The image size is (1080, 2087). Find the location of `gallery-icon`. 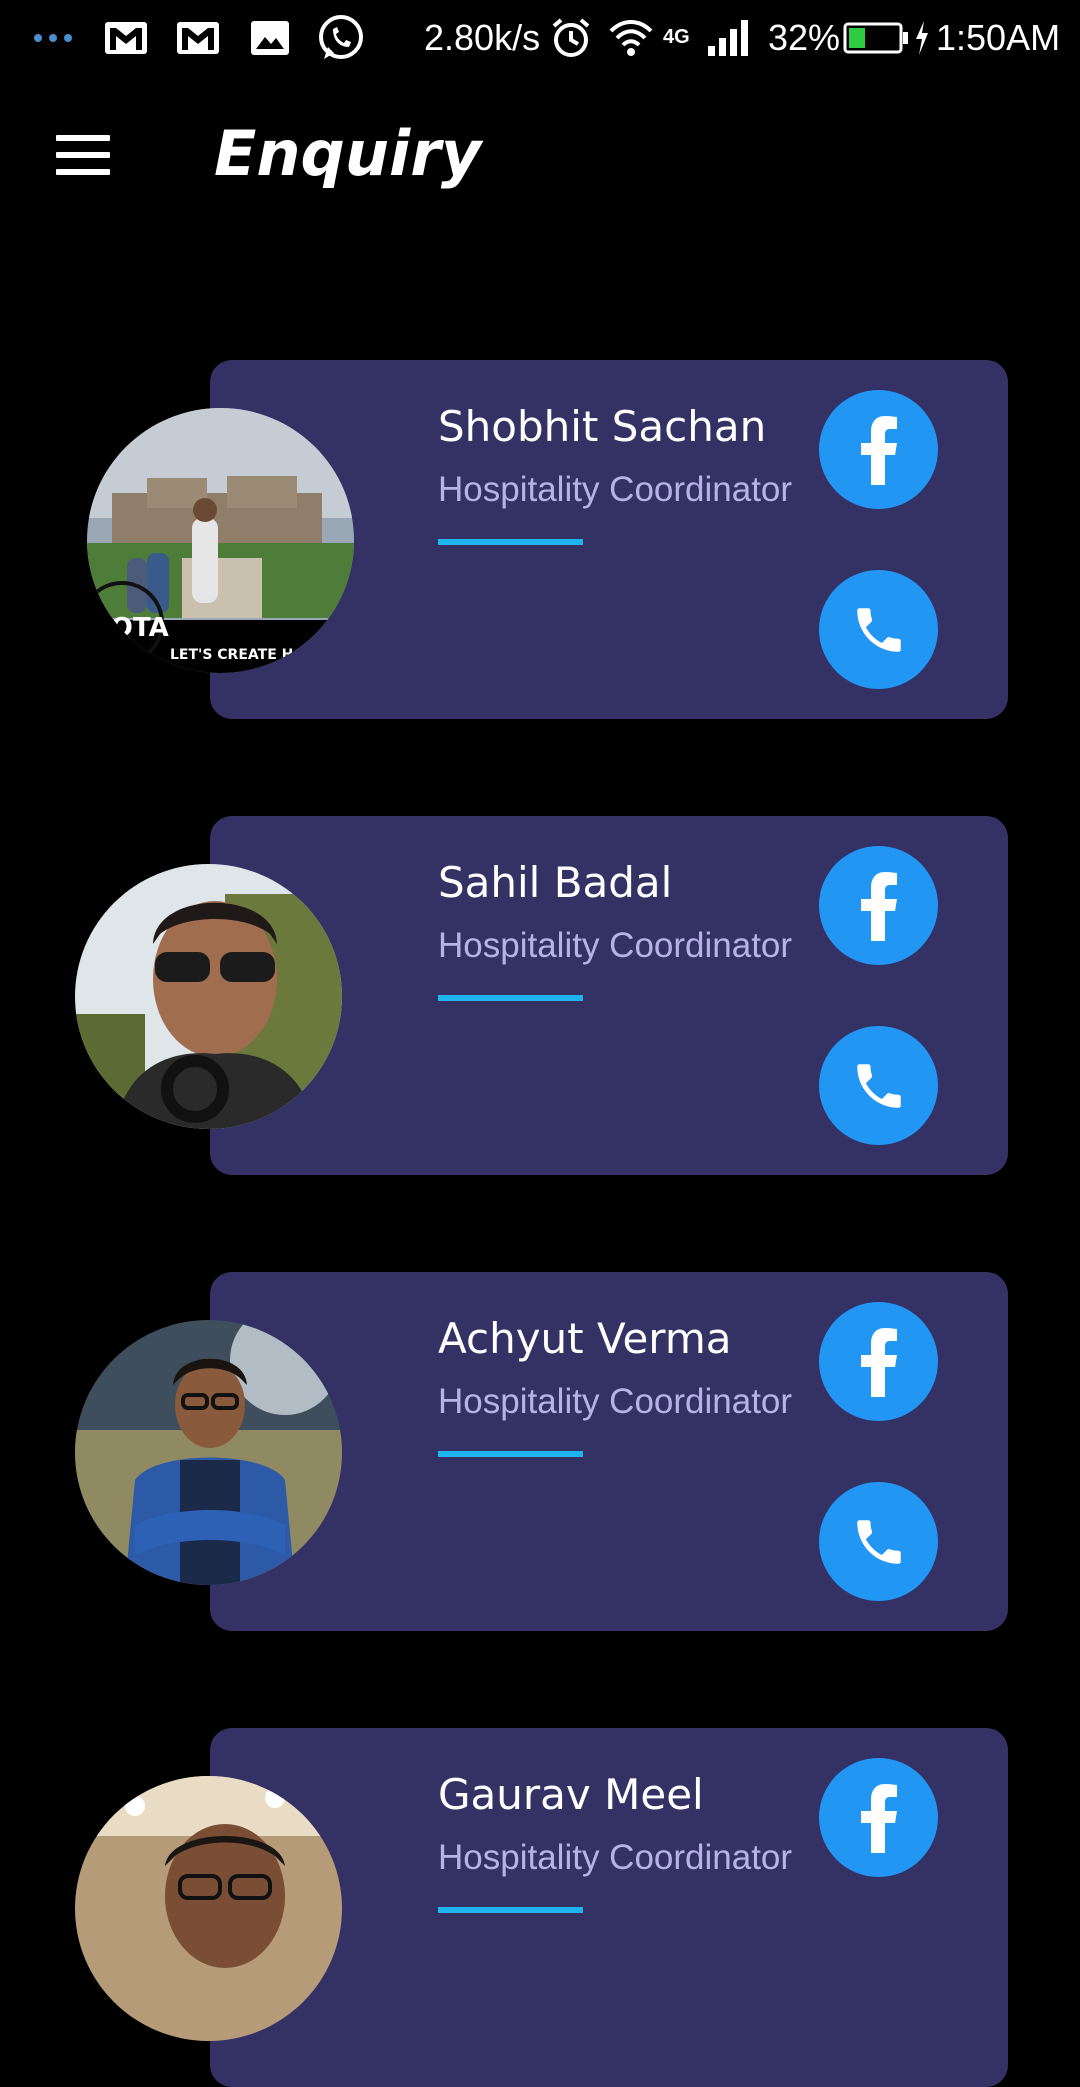

gallery-icon is located at coordinates (270, 37).